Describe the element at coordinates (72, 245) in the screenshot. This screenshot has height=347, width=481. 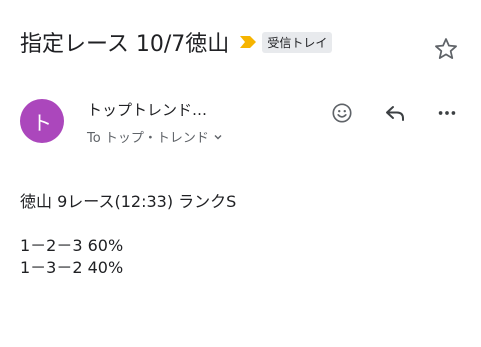
I see `body-line-pick-1: 1－2－3 60%` at that location.